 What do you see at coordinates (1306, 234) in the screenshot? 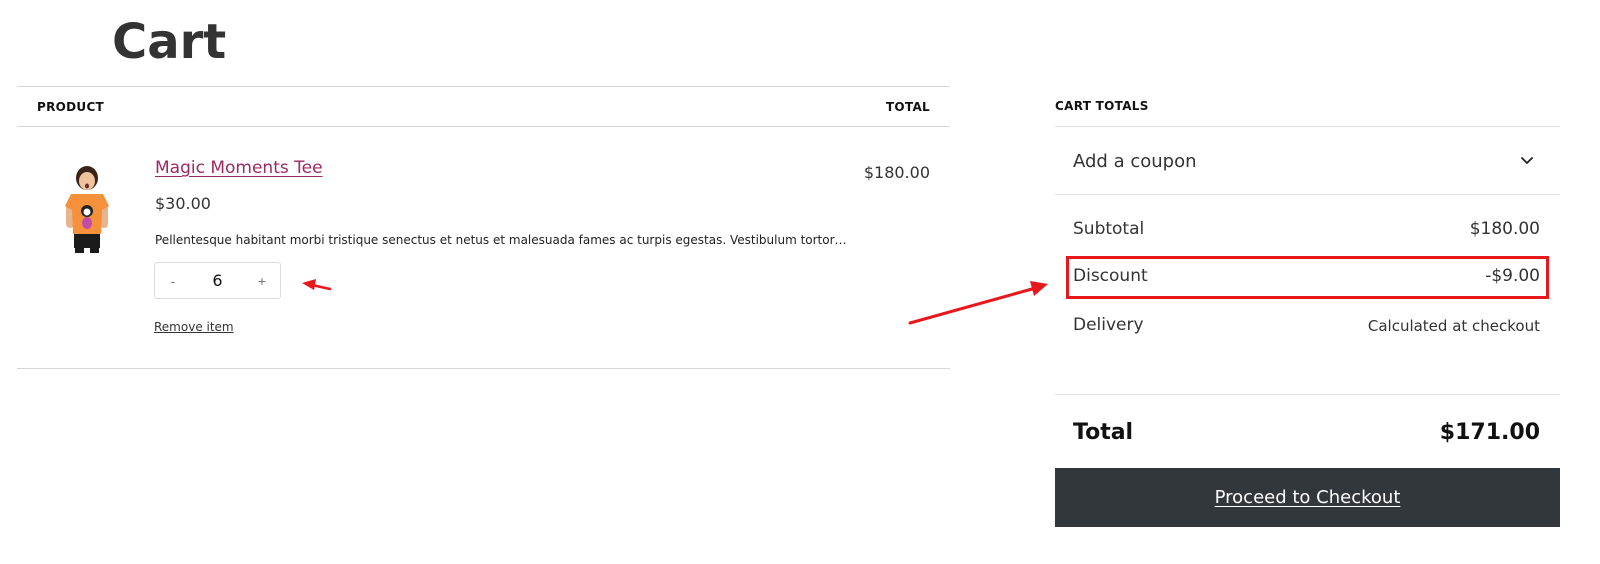
I see `subtotal-row: Subtotal $180.00` at bounding box center [1306, 234].